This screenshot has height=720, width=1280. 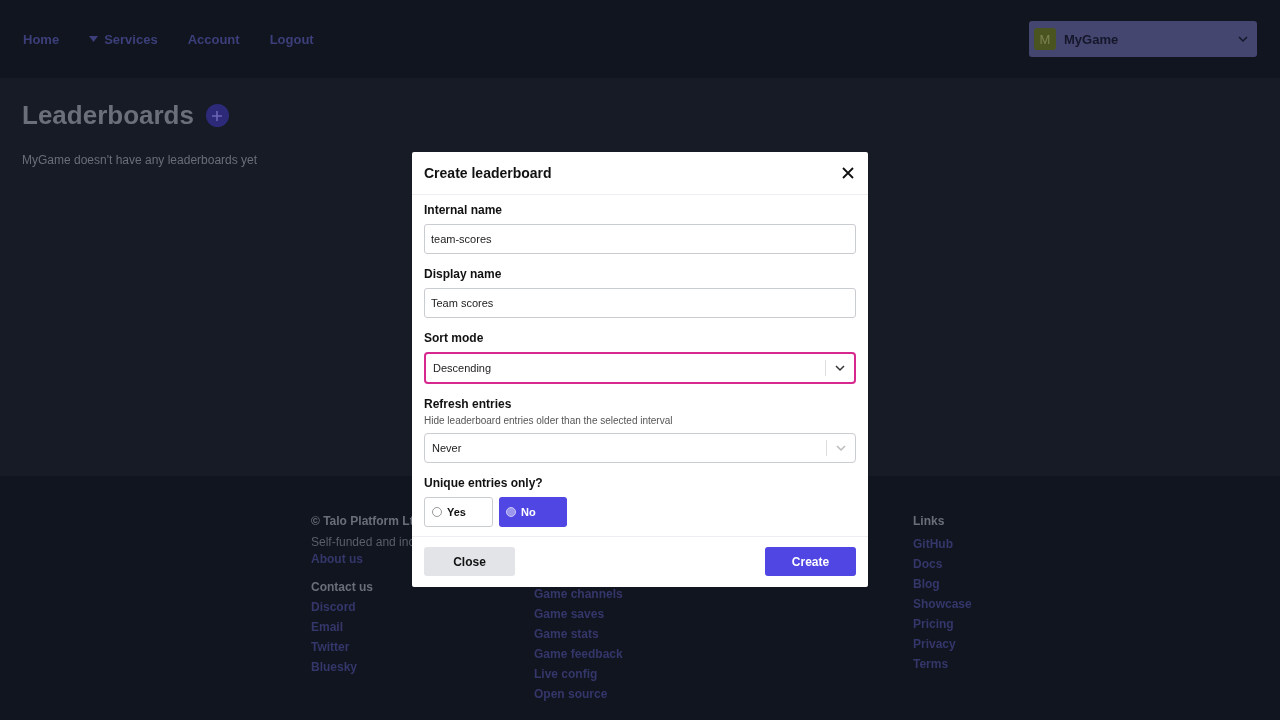 I want to click on footer-link: Terms, so click(x=988, y=664).